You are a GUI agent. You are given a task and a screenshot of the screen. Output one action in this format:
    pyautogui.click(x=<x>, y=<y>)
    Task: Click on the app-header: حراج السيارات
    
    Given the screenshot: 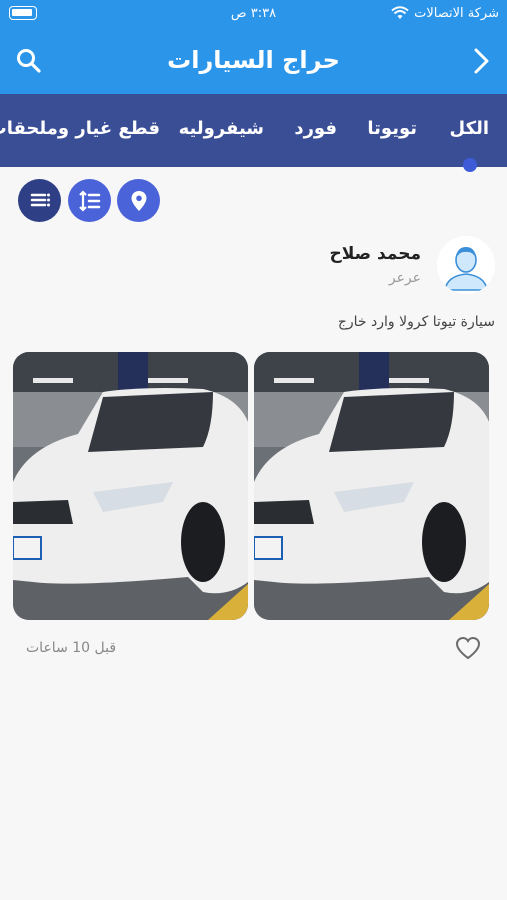 What is the action you would take?
    pyautogui.click(x=253, y=61)
    